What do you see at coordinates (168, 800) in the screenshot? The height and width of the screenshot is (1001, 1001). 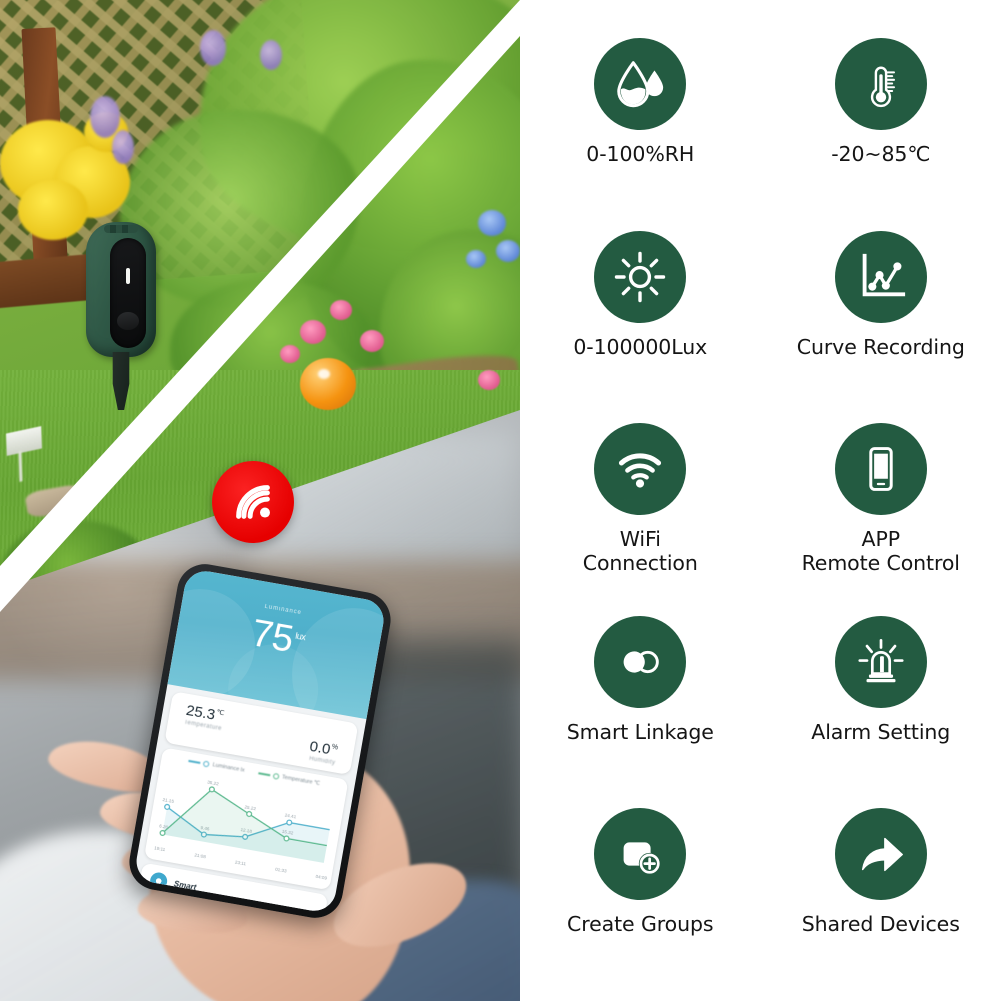 I see `svg-text: 21.15` at bounding box center [168, 800].